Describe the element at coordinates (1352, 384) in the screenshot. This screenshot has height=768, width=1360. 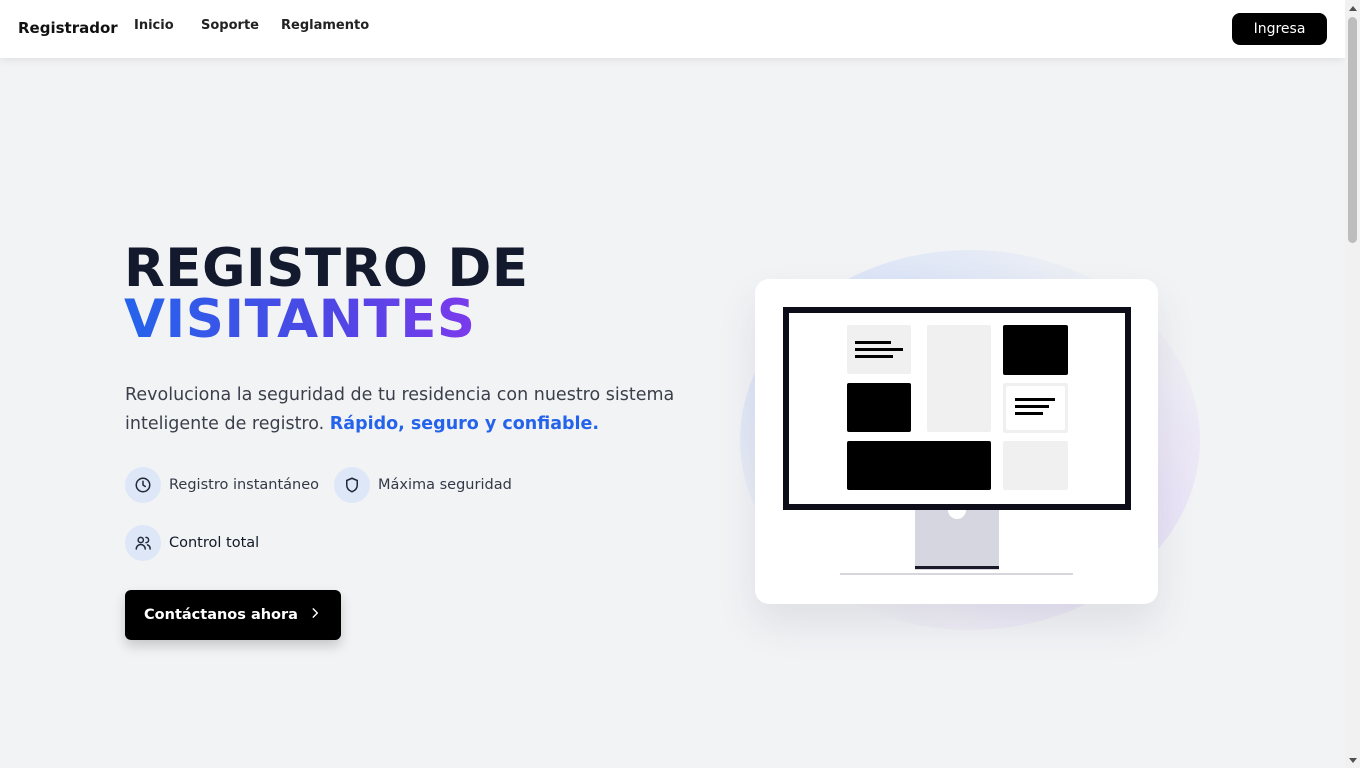
I see `page-scrollbar` at that location.